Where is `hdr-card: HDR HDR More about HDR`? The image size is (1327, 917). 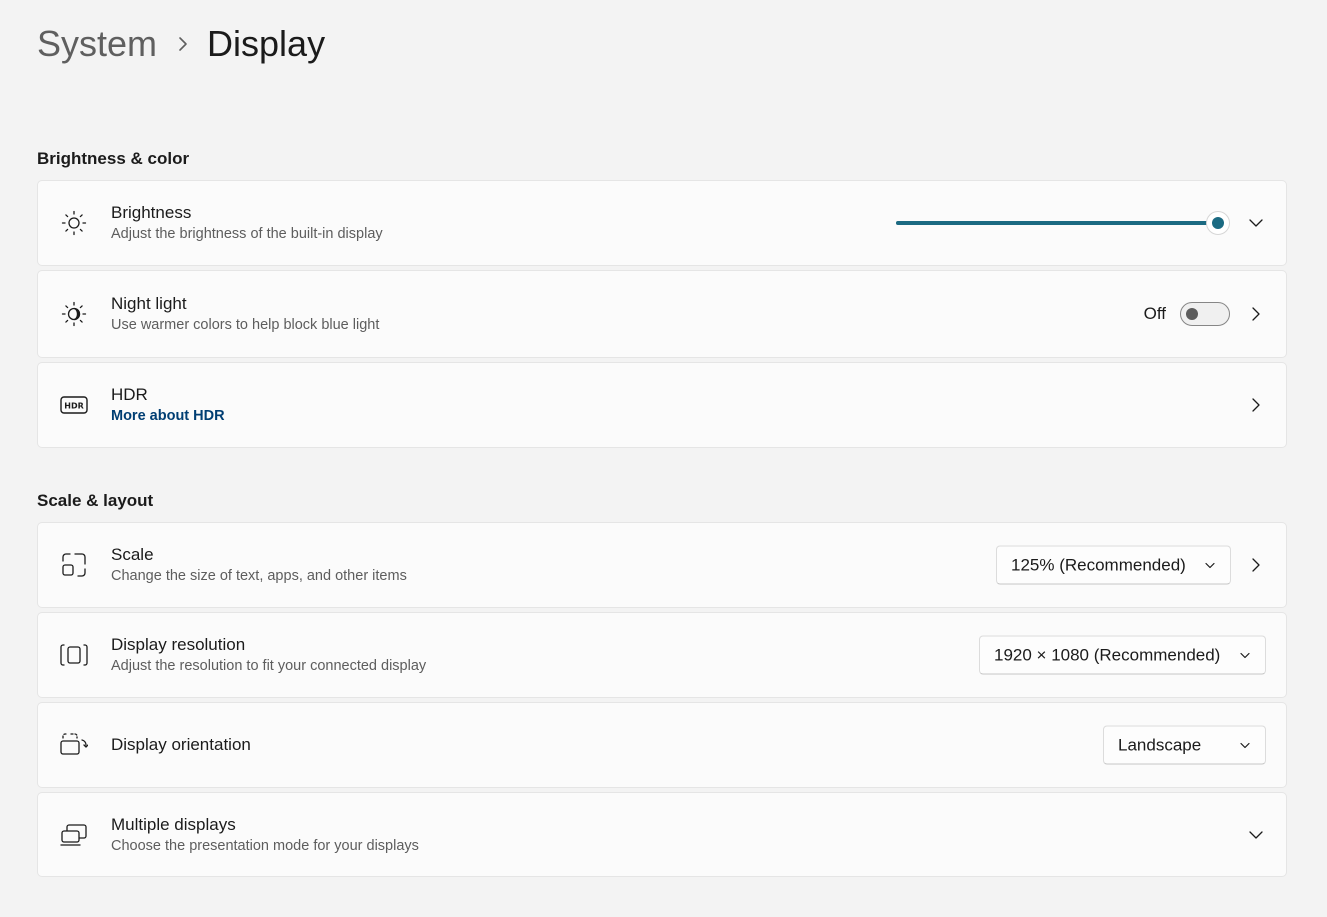
hdr-card: HDR HDR More about HDR is located at coordinates (662, 405).